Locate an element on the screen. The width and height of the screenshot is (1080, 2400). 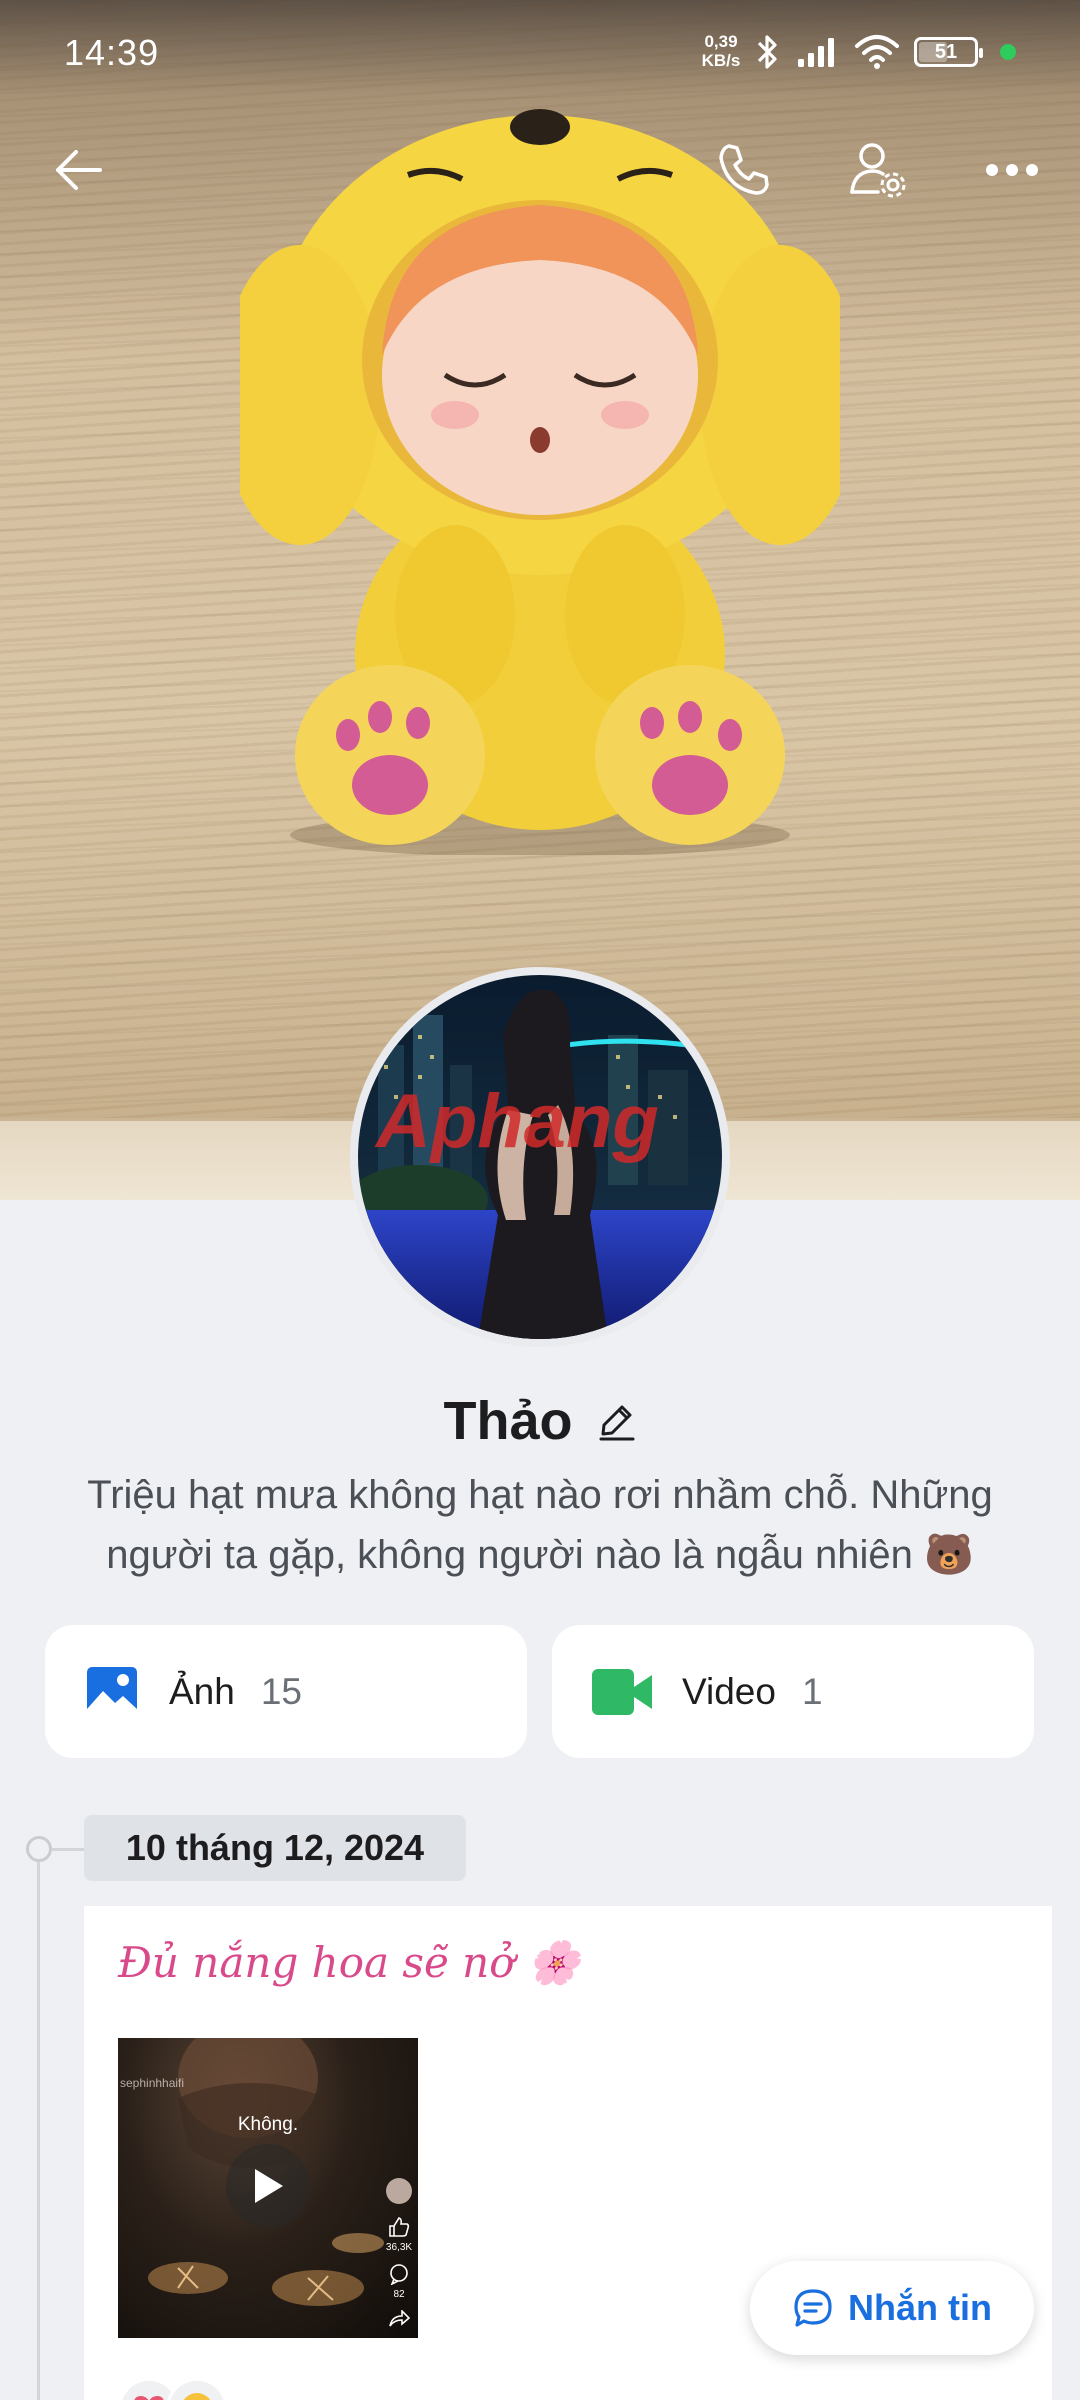
back-arrow-icon is located at coordinates (79, 170).